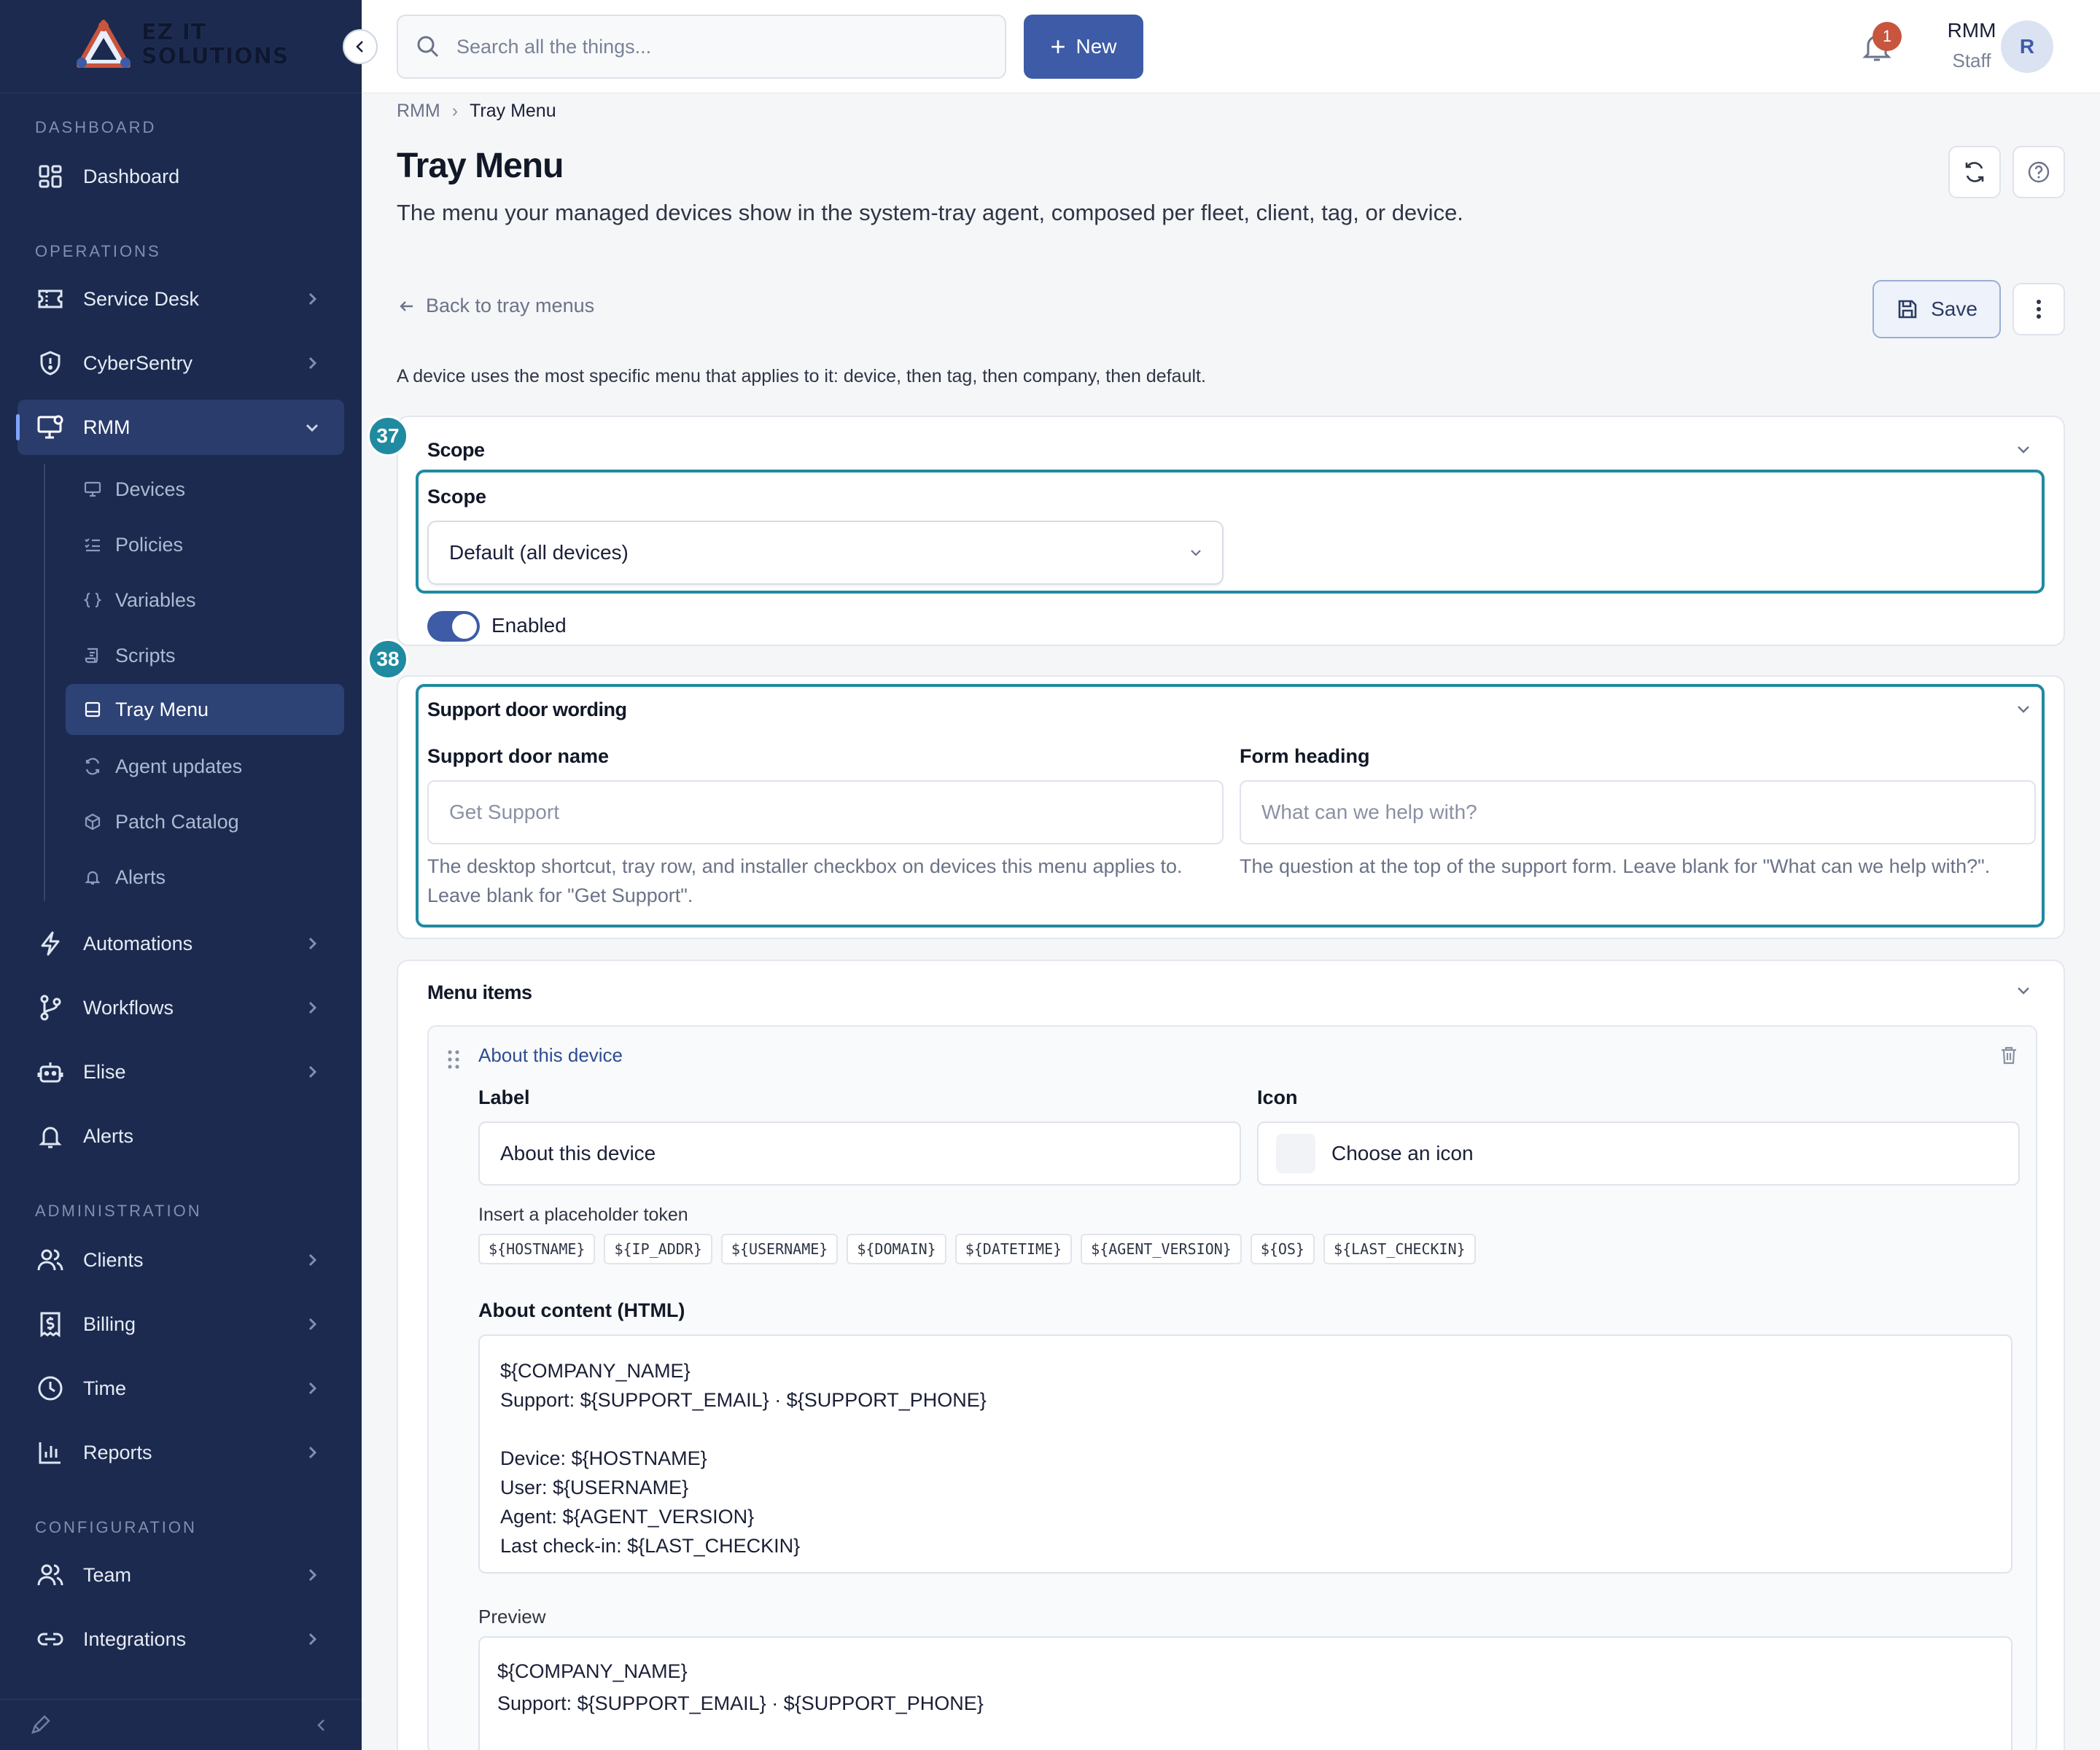 The width and height of the screenshot is (2100, 1750). Describe the element at coordinates (1282, 1249) in the screenshot. I see `token-chip: ${OS}` at that location.